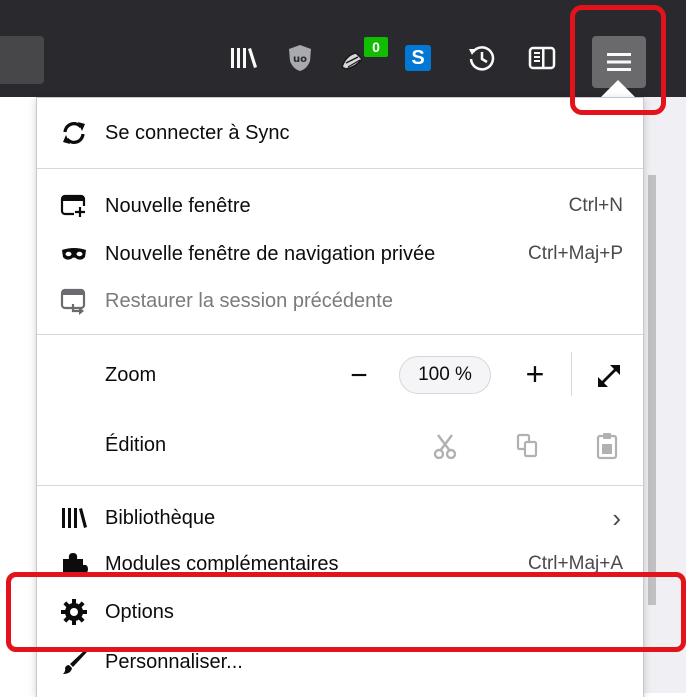 The width and height of the screenshot is (686, 697). What do you see at coordinates (376, 47) in the screenshot?
I see `extension-badge: 0` at bounding box center [376, 47].